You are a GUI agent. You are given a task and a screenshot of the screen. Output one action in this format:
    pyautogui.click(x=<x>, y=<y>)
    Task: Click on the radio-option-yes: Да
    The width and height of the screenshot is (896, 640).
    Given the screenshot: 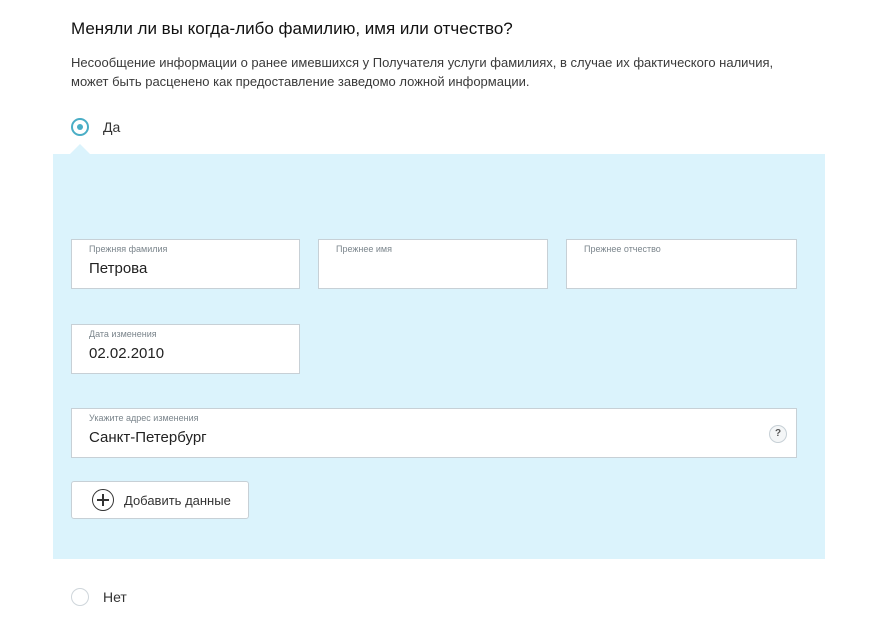 What is the action you would take?
    pyautogui.click(x=95, y=127)
    